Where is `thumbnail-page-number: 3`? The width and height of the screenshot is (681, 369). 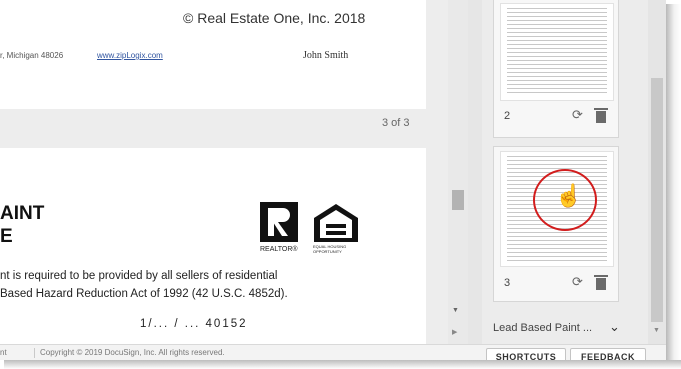 thumbnail-page-number: 3 is located at coordinates (507, 283).